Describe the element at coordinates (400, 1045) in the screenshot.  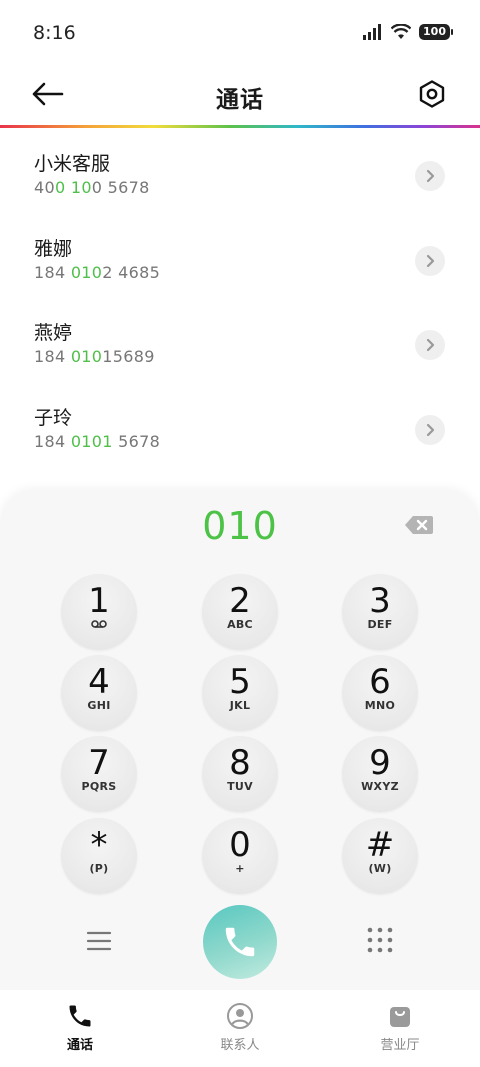
I see `nav-label: 营业厅` at that location.